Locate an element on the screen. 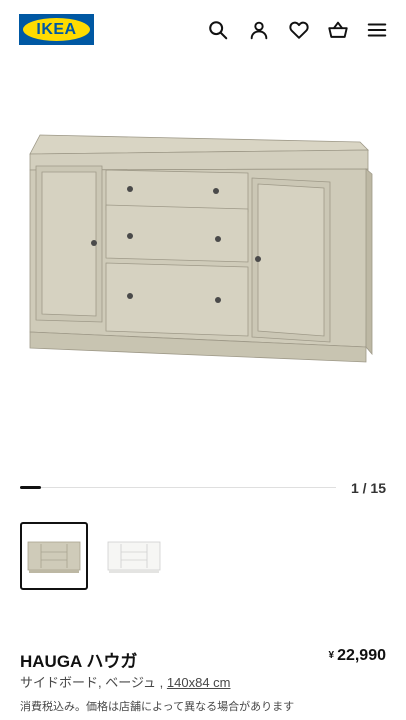  thumbnail-beige is located at coordinates (54, 556).